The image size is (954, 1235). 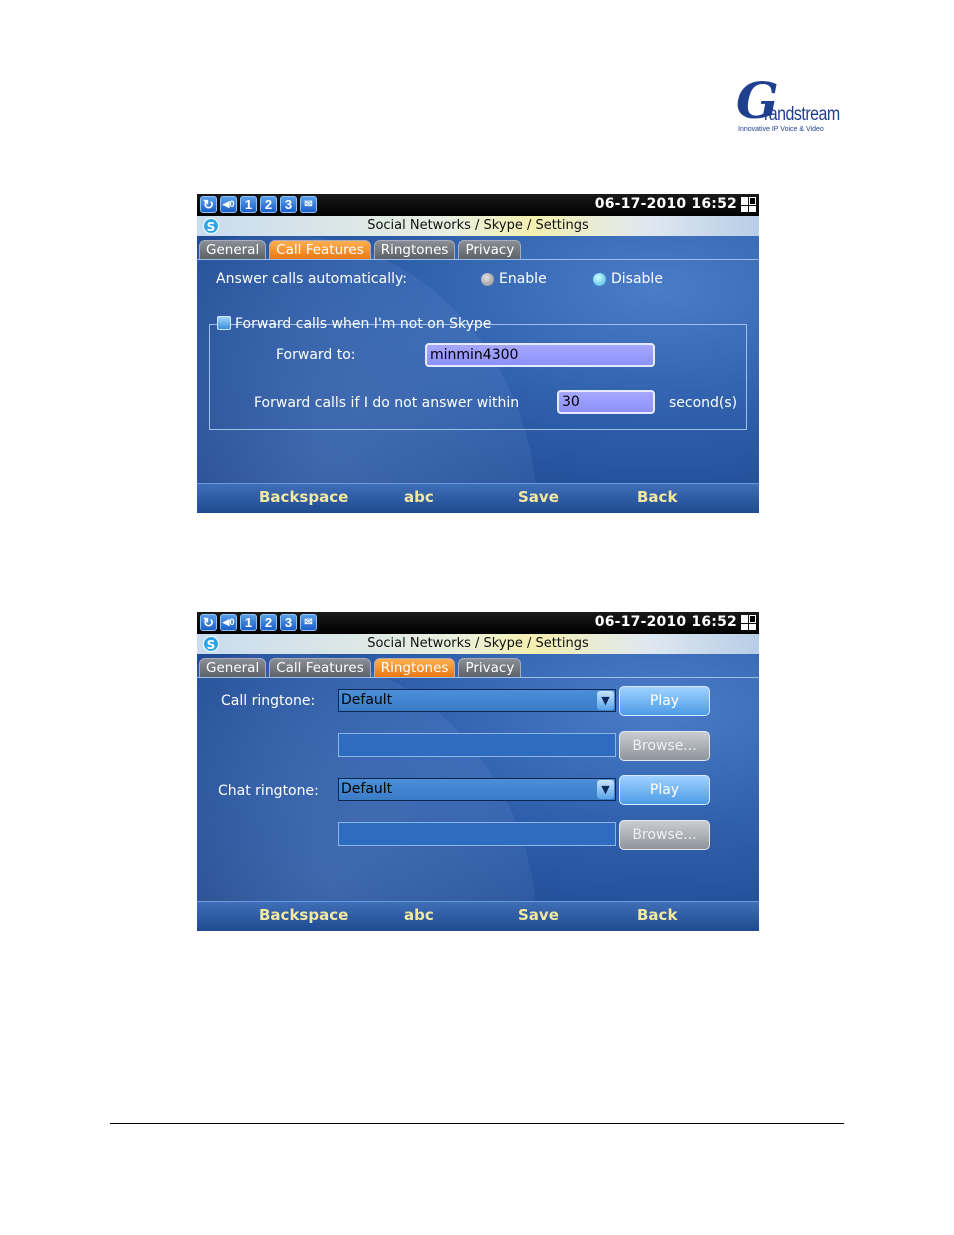 I want to click on enable-radio, so click(x=487, y=279).